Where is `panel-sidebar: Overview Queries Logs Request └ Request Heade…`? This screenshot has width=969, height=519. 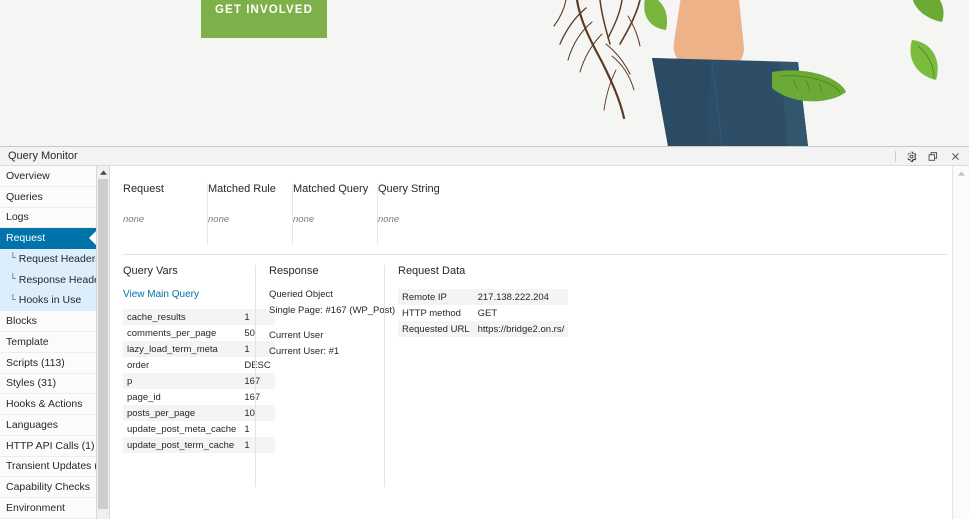 panel-sidebar: Overview Queries Logs Request └ Request Heade… is located at coordinates (48, 342).